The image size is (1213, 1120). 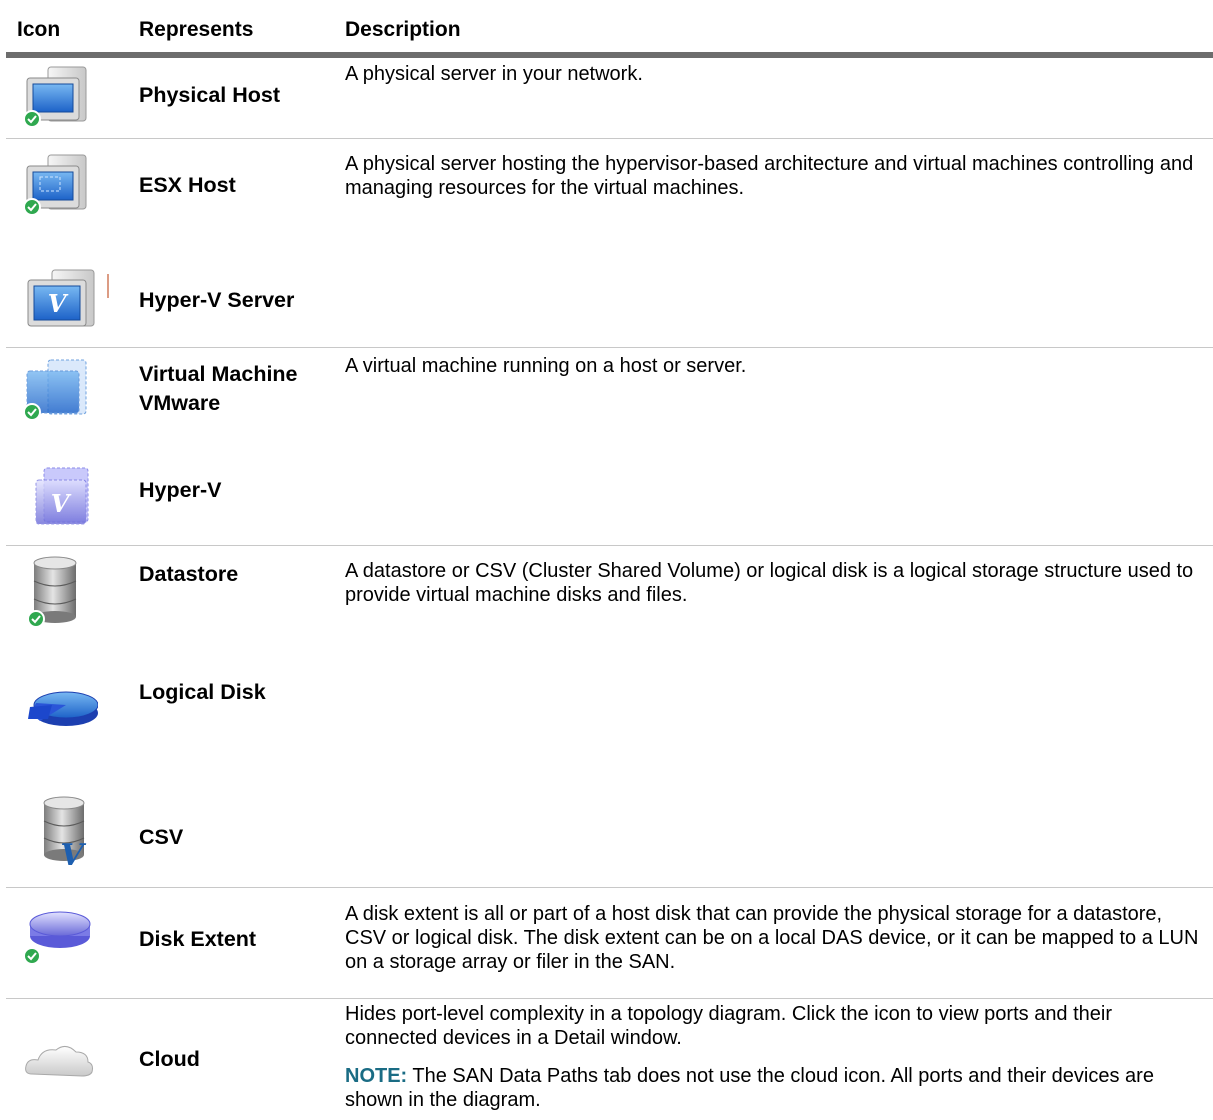 What do you see at coordinates (187, 185) in the screenshot?
I see `represents-label: ESX Host` at bounding box center [187, 185].